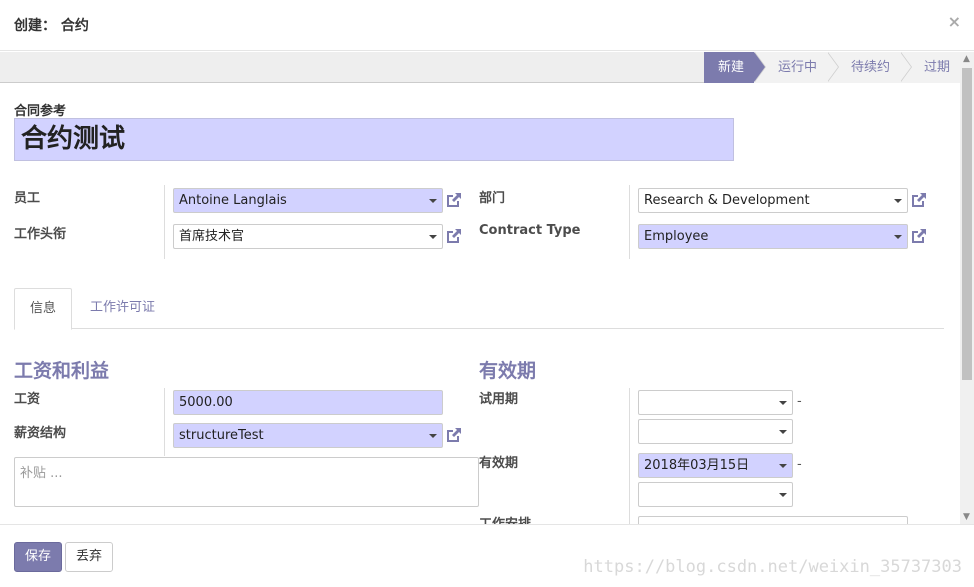 The image size is (974, 587). What do you see at coordinates (51, 26) in the screenshot?
I see `dialog-title: 创建： 合约` at bounding box center [51, 26].